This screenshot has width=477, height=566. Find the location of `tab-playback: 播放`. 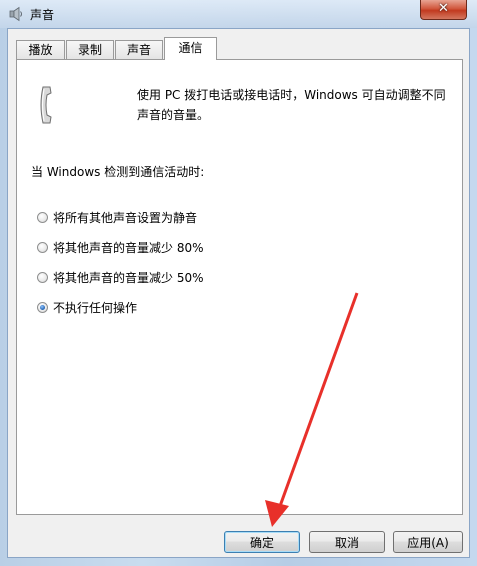

tab-playback: 播放 is located at coordinates (40, 49).